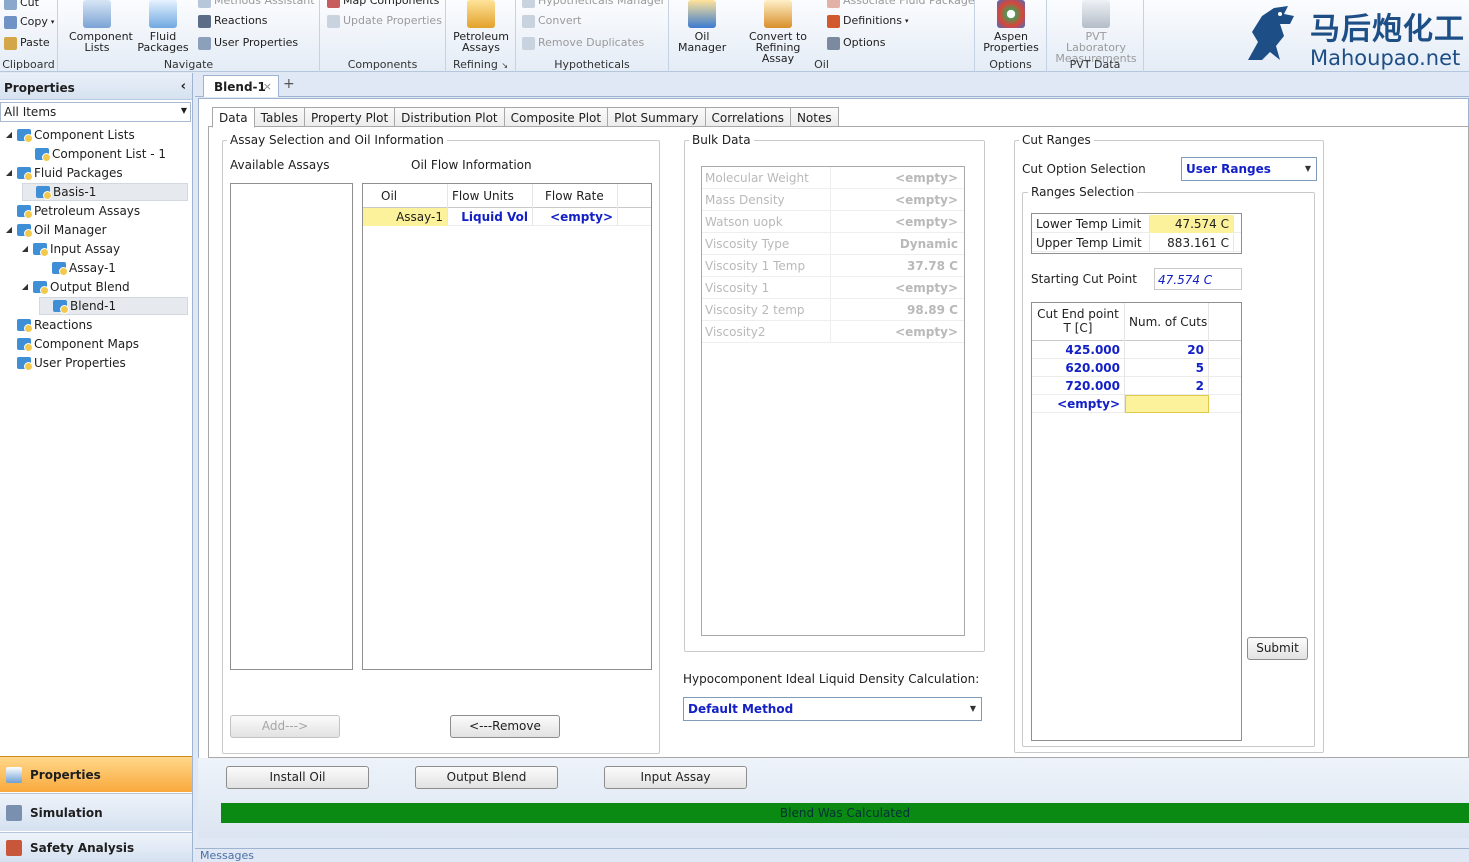 Image resolution: width=1469 pixels, height=862 pixels. I want to click on bulk-data-legend: Bulk Data, so click(721, 140).